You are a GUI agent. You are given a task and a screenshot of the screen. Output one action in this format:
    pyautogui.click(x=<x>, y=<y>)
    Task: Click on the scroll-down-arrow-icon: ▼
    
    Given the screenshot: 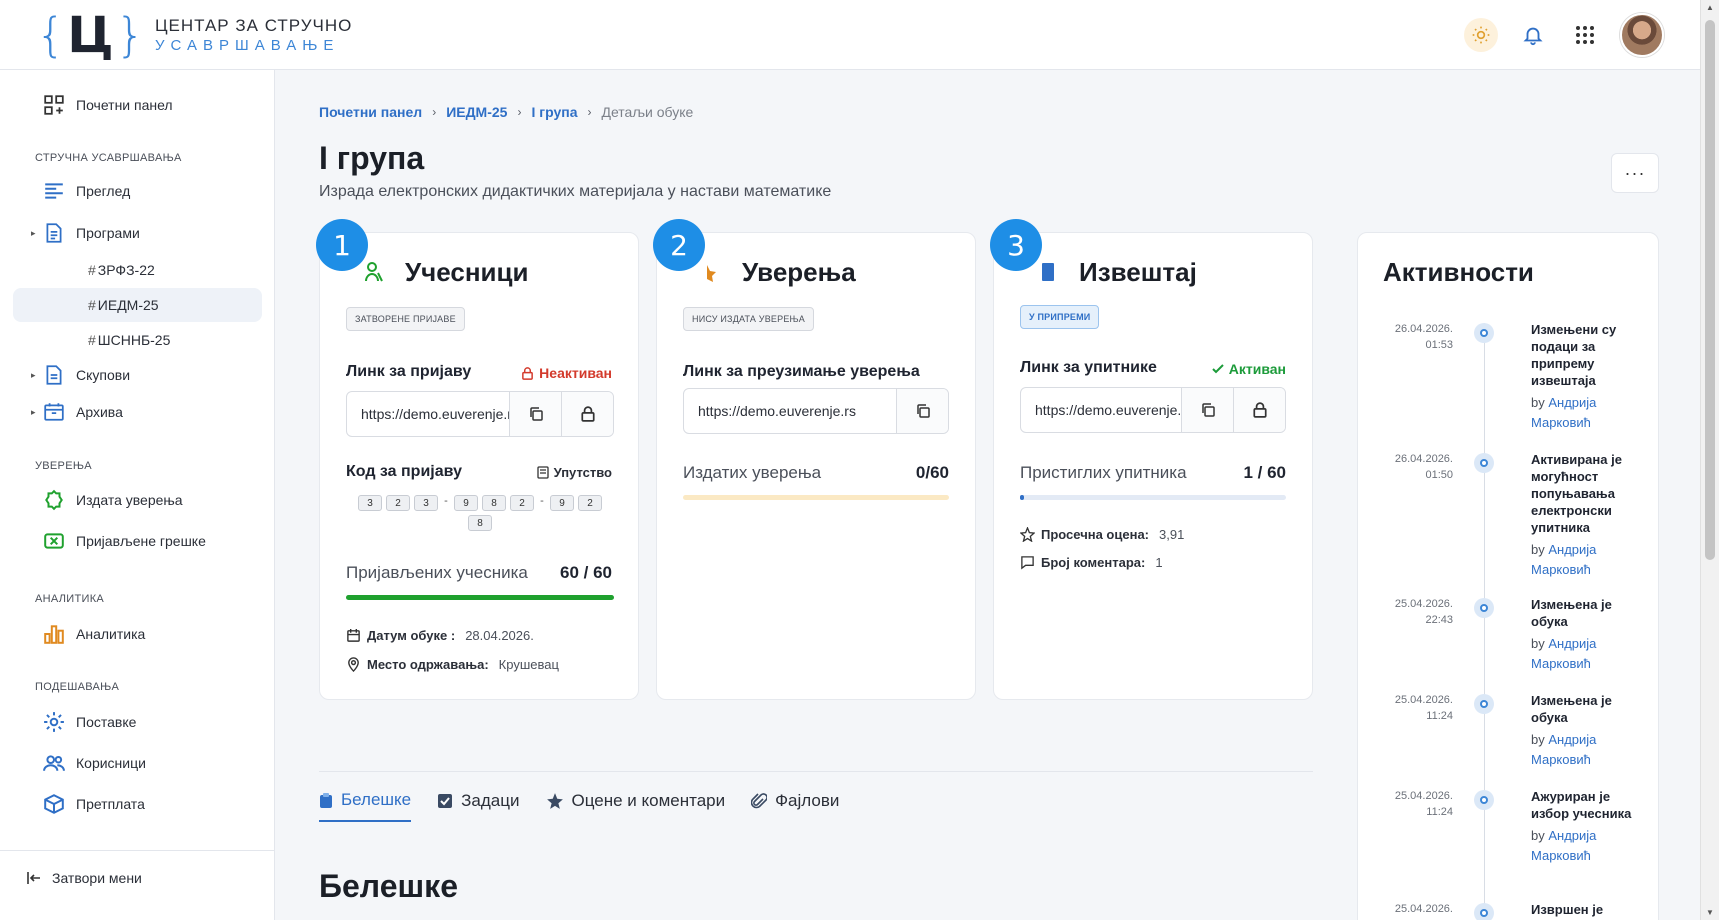 What is the action you would take?
    pyautogui.click(x=1710, y=912)
    